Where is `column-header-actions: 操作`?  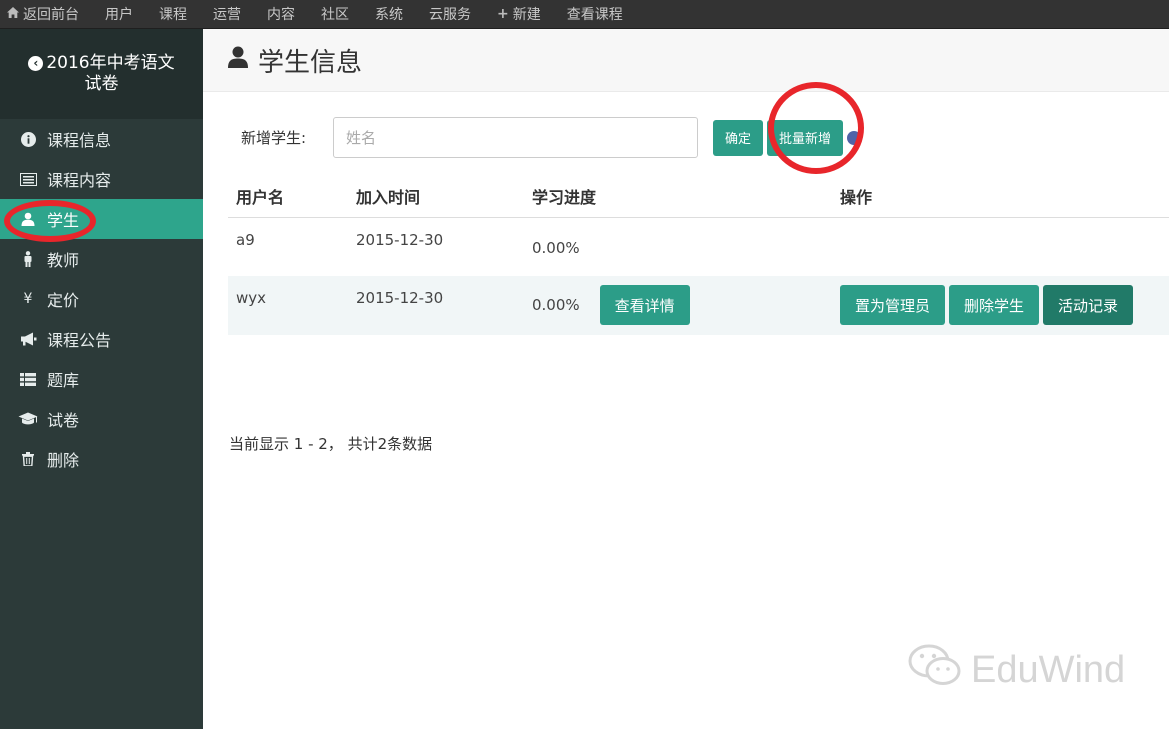 column-header-actions: 操作 is located at coordinates (1000, 196).